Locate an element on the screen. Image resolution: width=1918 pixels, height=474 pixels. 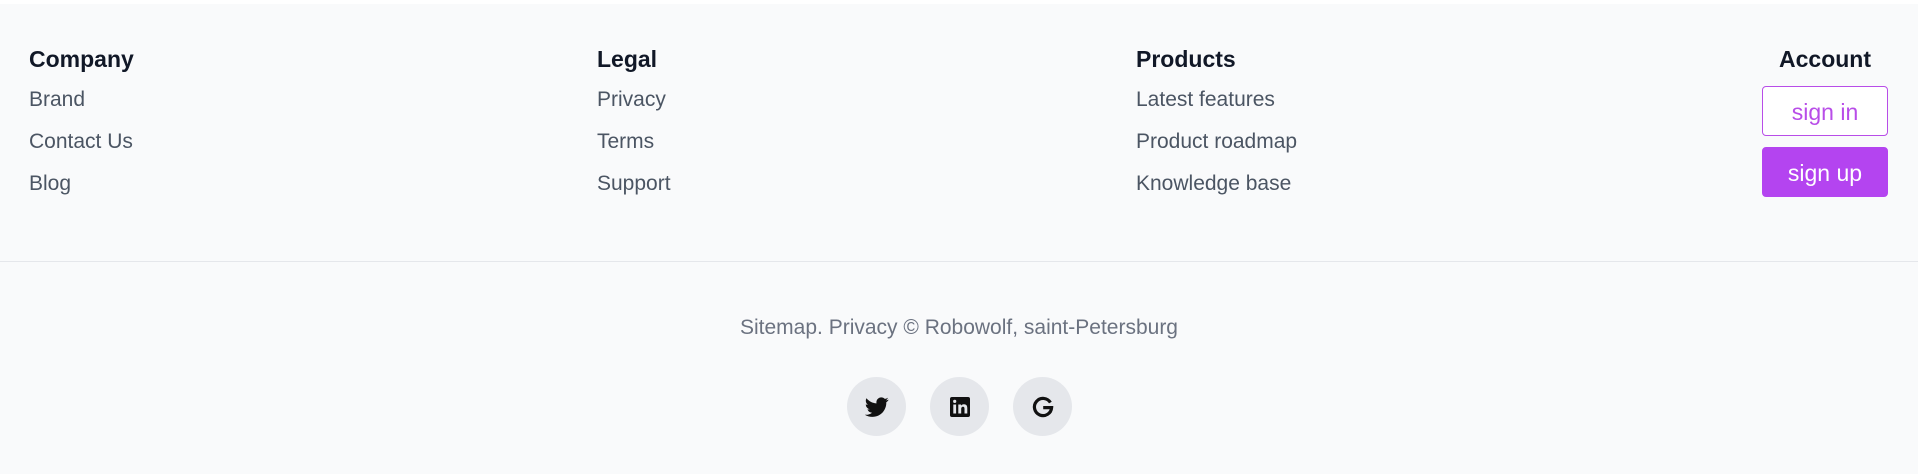
twitter-icon is located at coordinates (876, 406).